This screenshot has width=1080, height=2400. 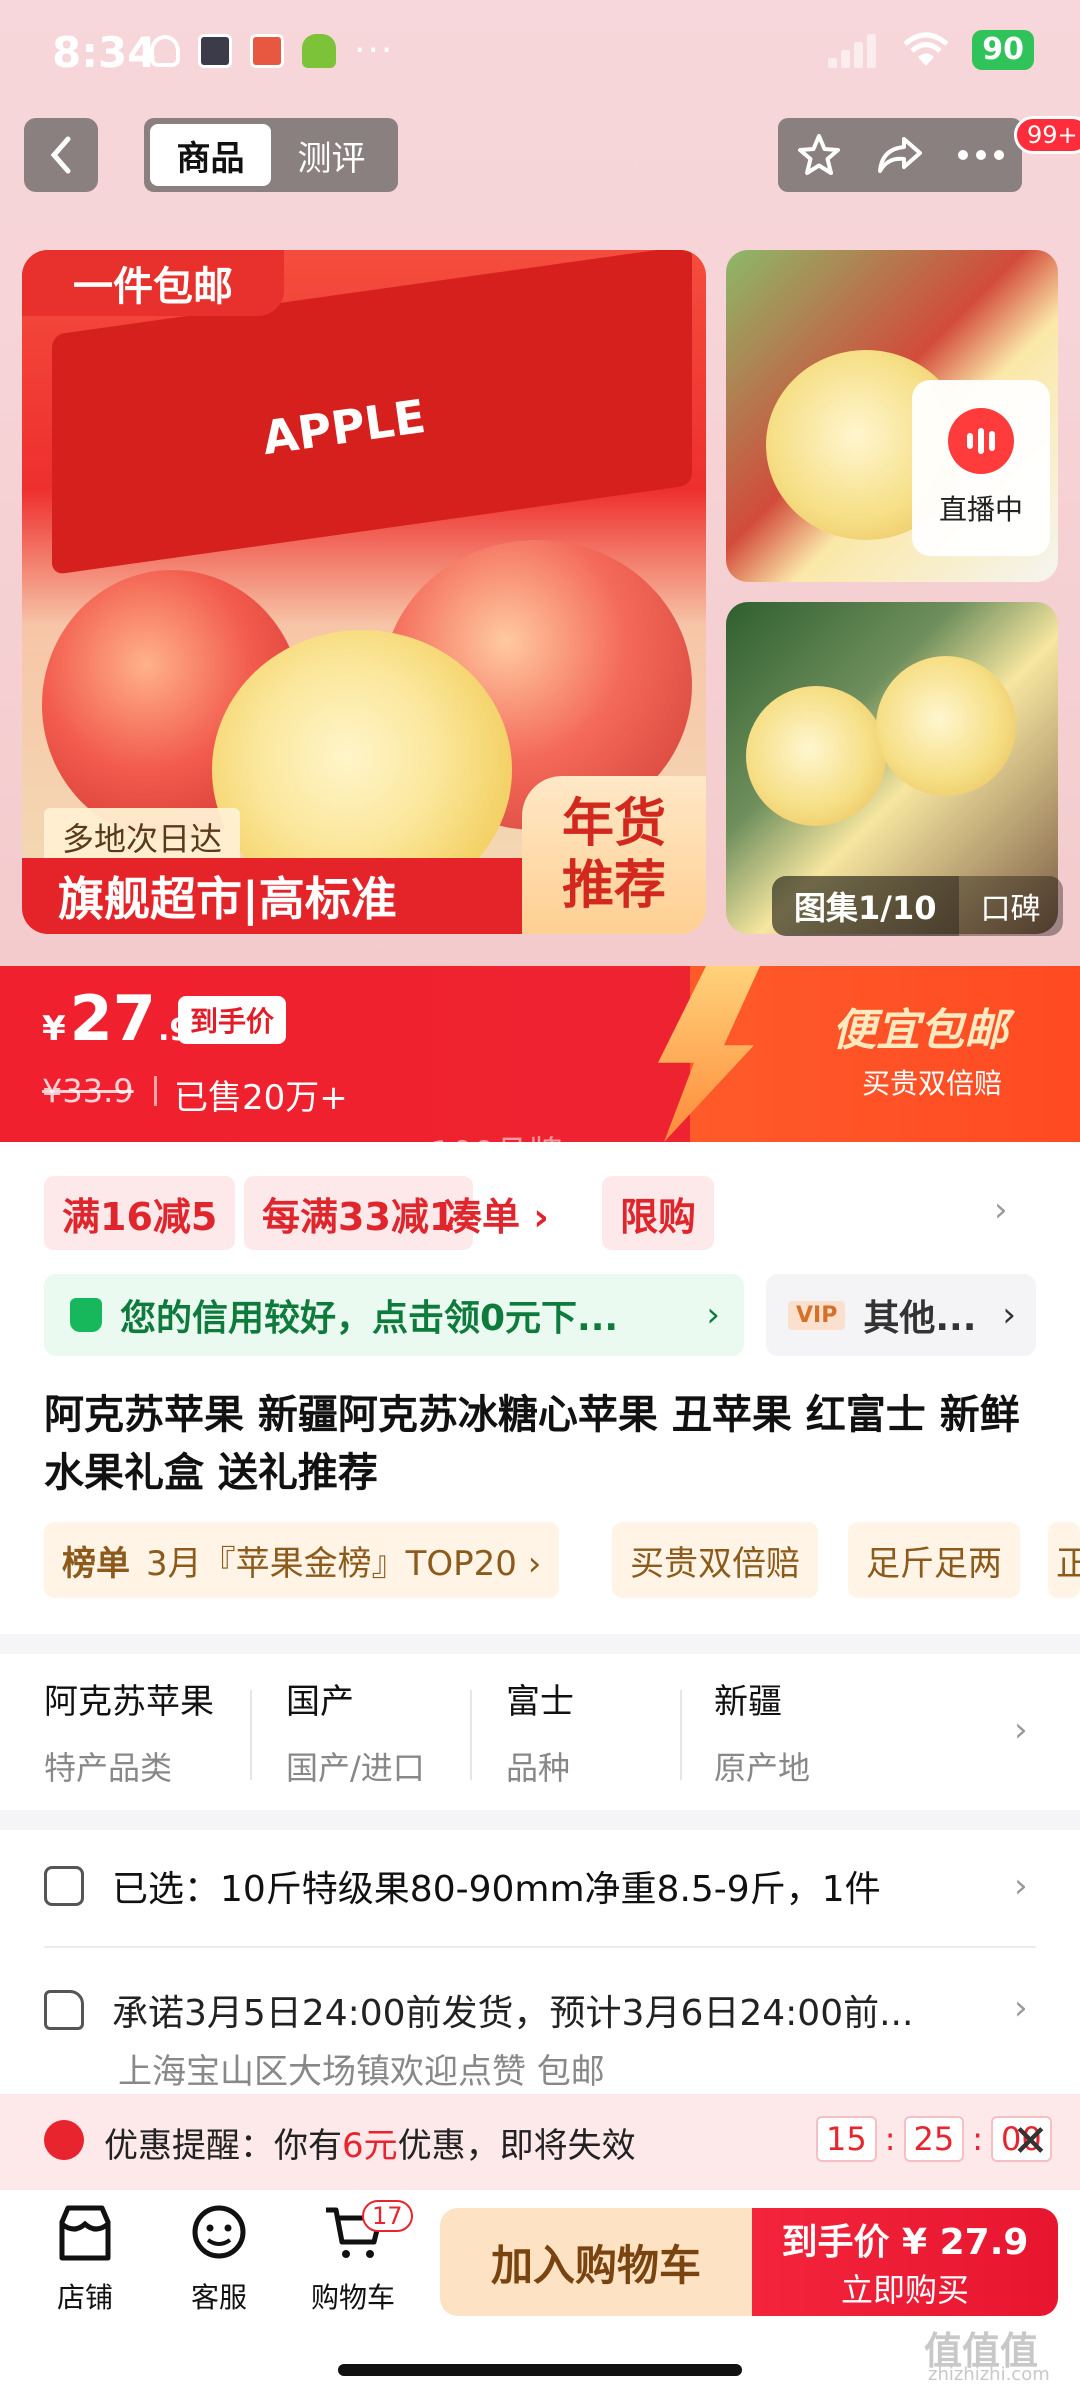 I want to click on status-bar: 8:34 ··· 90, so click(x=540, y=55).